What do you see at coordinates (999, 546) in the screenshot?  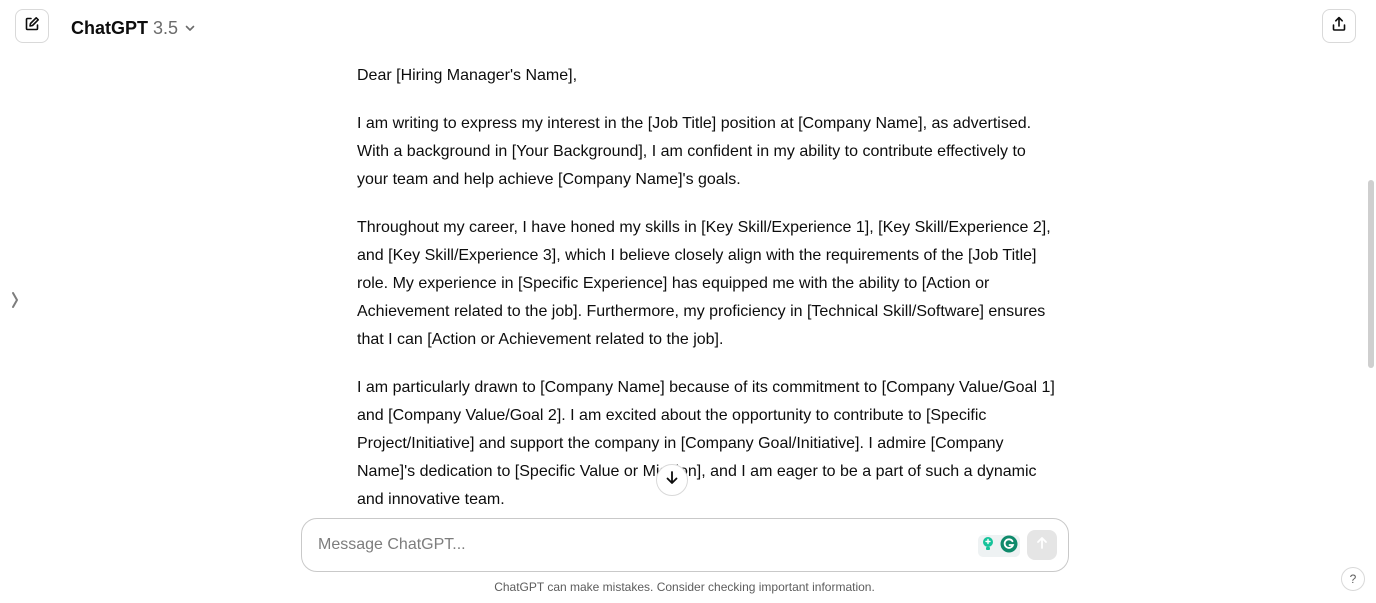 I see `extension-icons` at bounding box center [999, 546].